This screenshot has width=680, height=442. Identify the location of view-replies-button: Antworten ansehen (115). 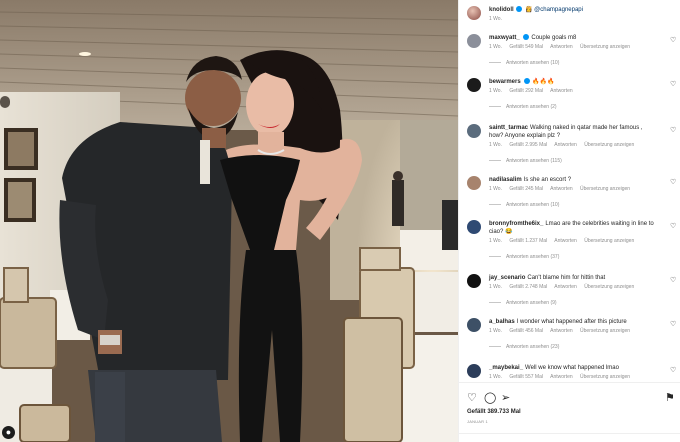
(525, 161).